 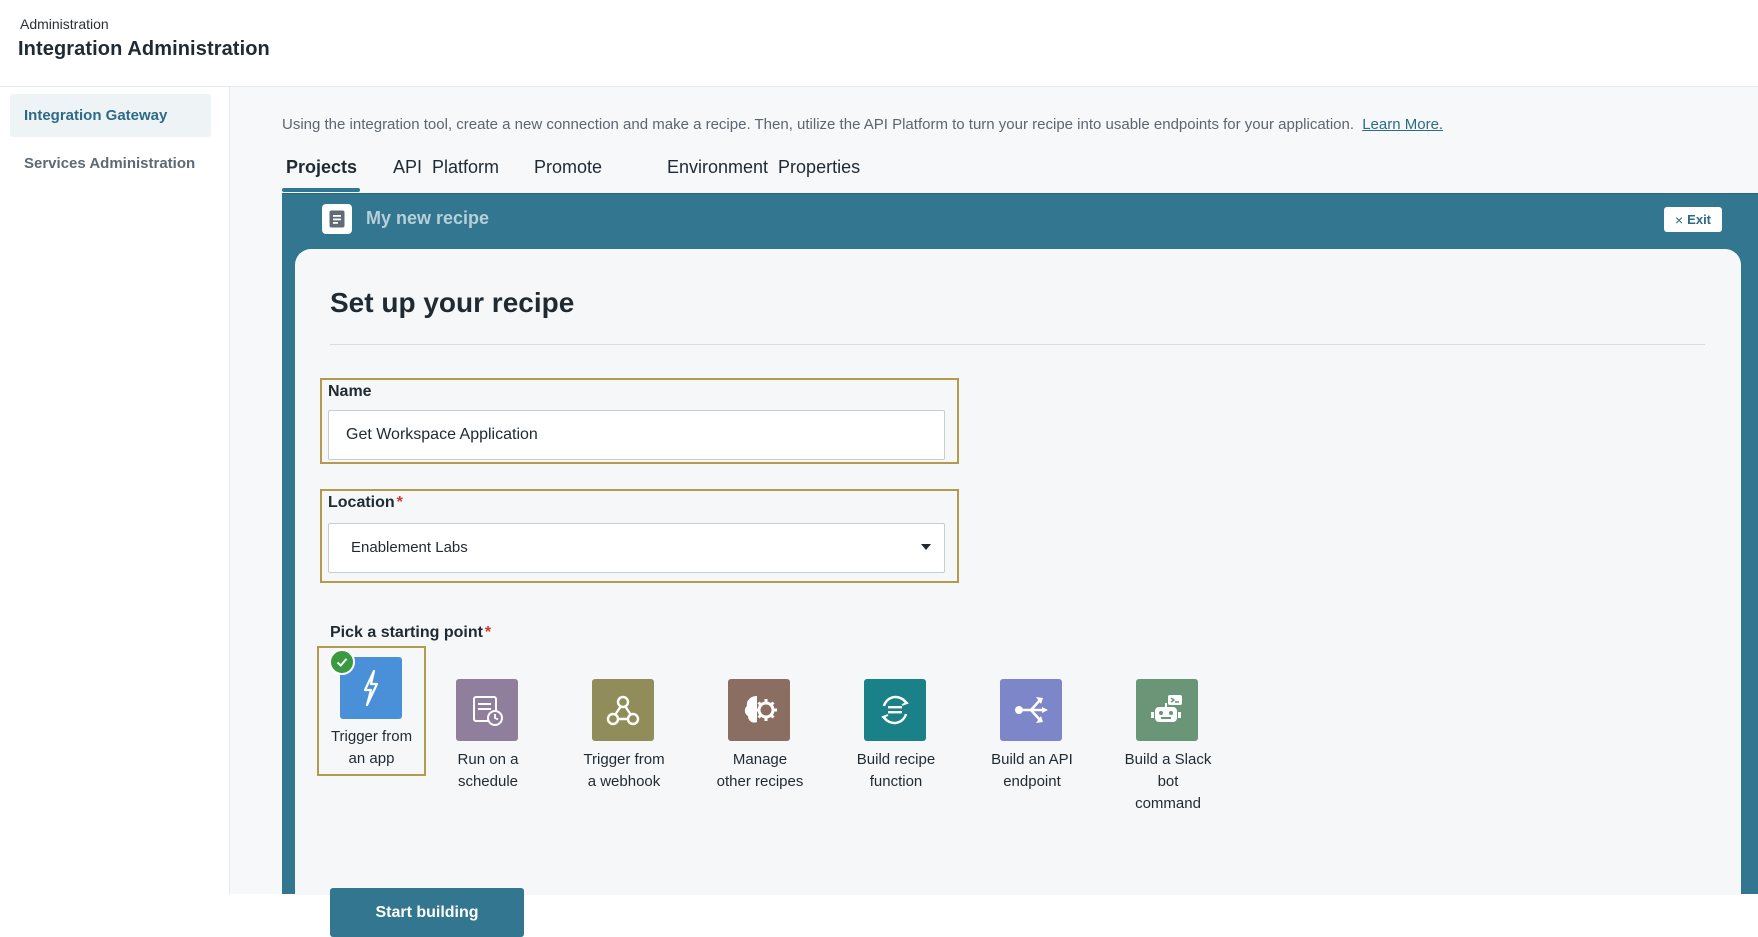 I want to click on divider, so click(x=1017, y=344).